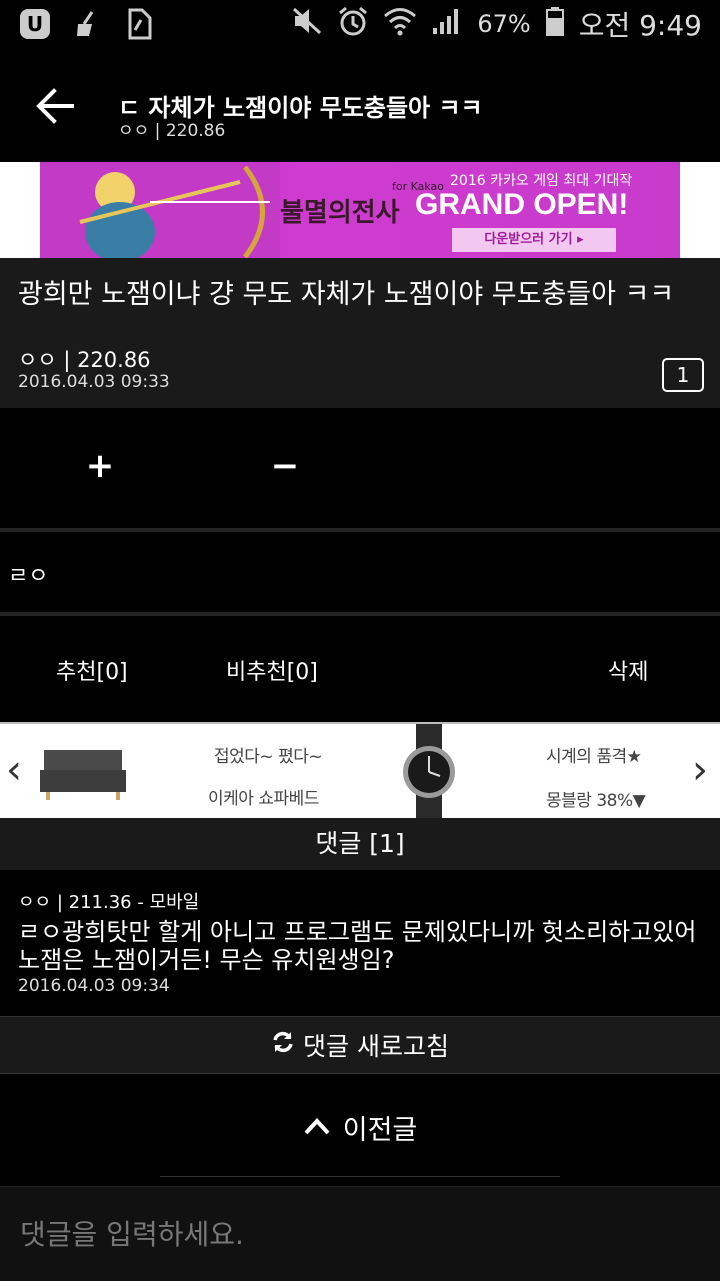  What do you see at coordinates (263, 799) in the screenshot?
I see `ad-item1-line2: 이케아 쇼파베드` at bounding box center [263, 799].